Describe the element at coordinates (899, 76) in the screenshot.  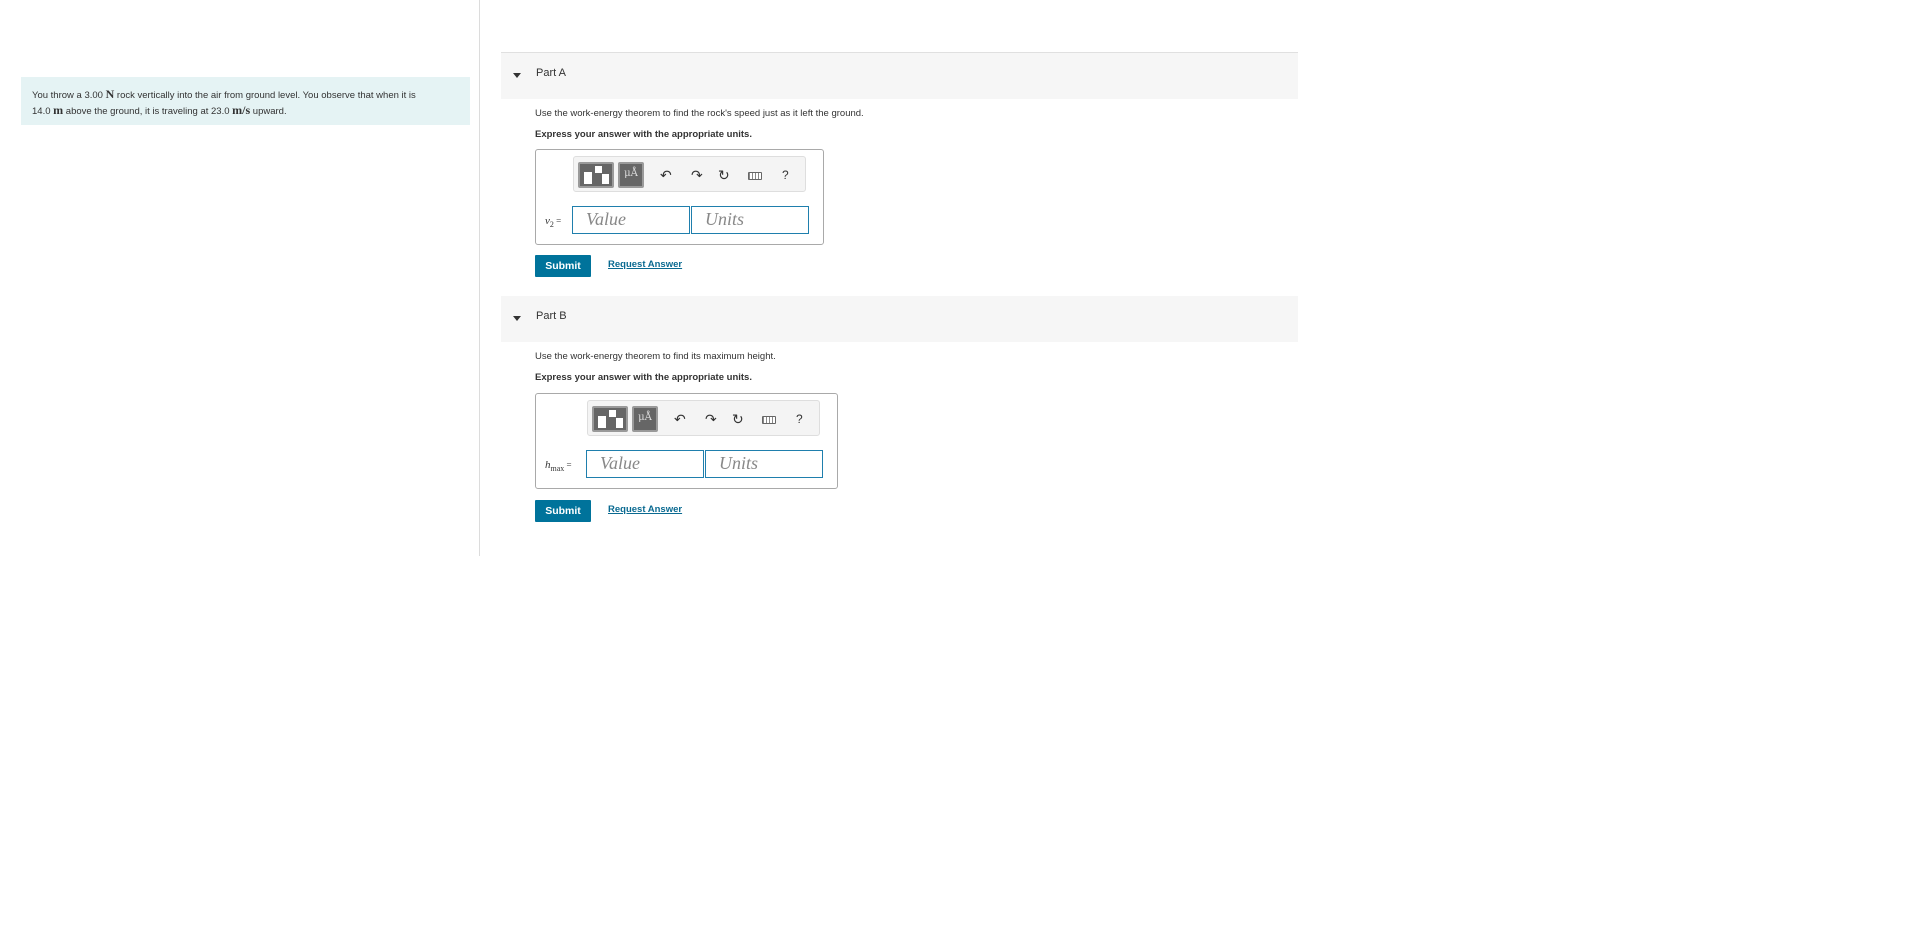
I see `part-a-header: Part A` at that location.